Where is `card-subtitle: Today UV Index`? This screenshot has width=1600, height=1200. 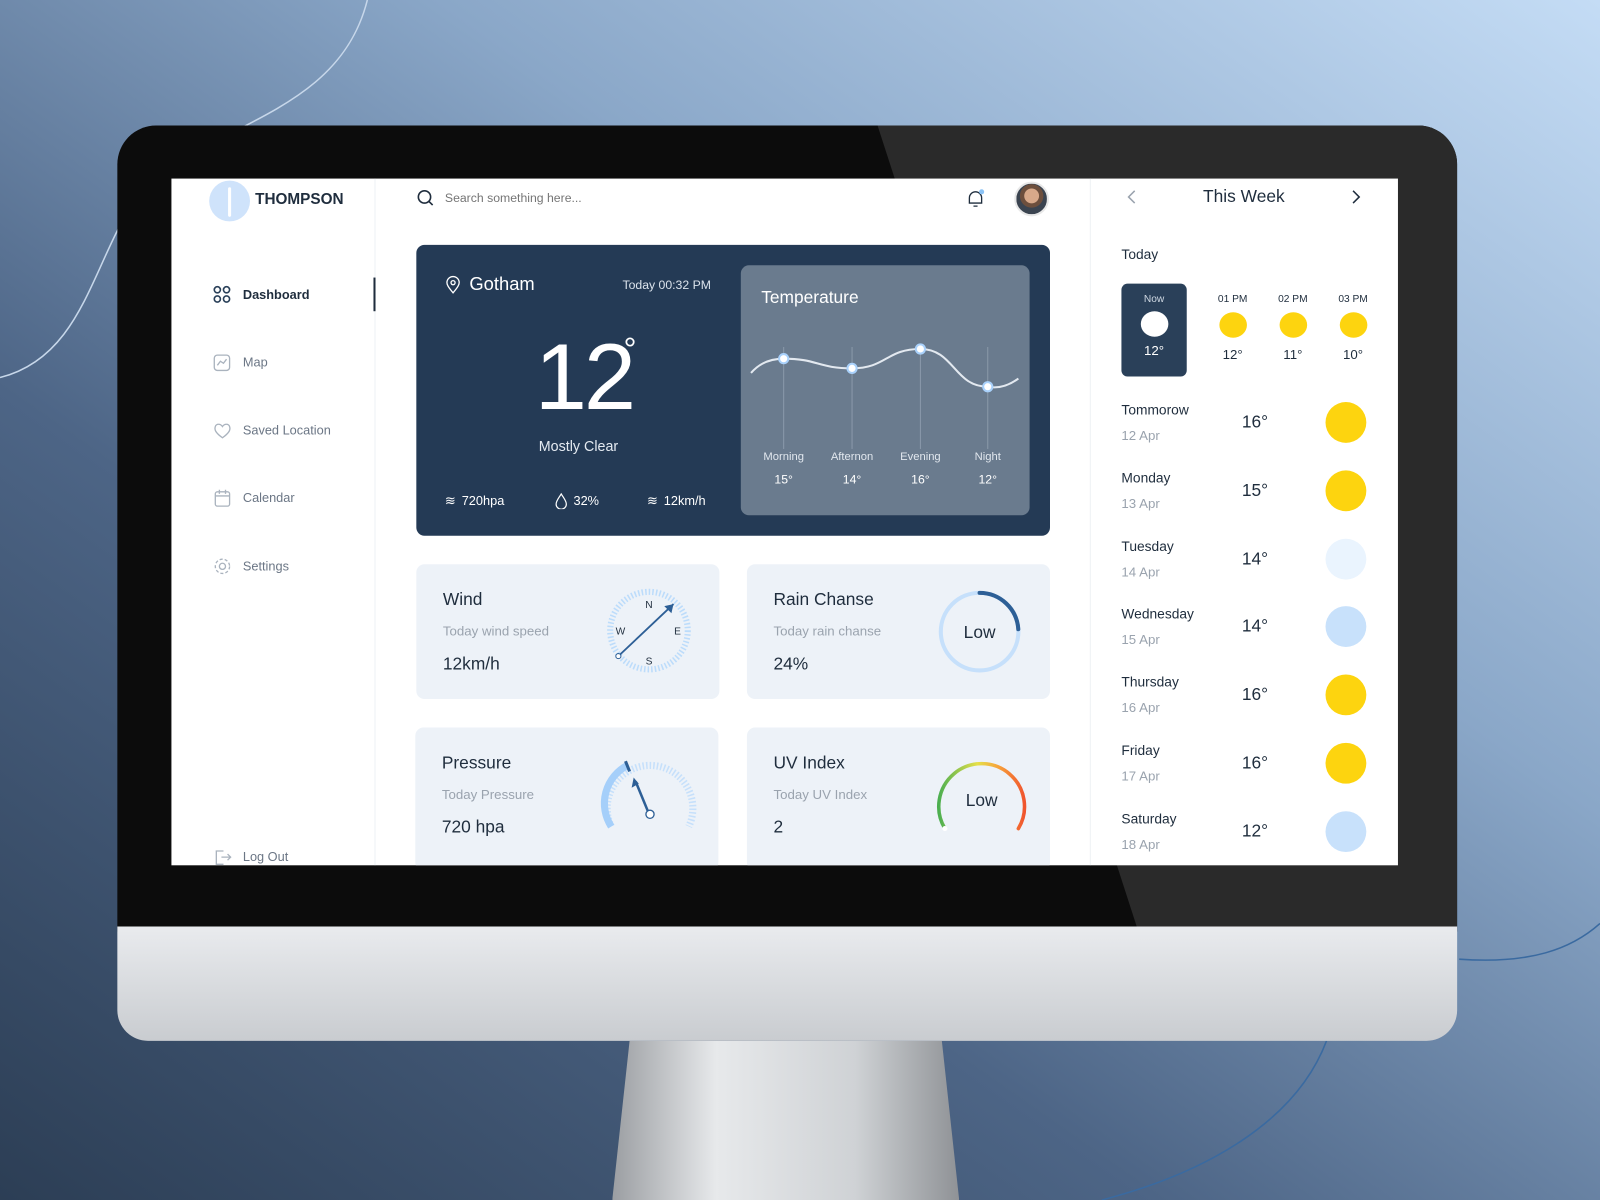
card-subtitle: Today UV Index is located at coordinates (820, 794).